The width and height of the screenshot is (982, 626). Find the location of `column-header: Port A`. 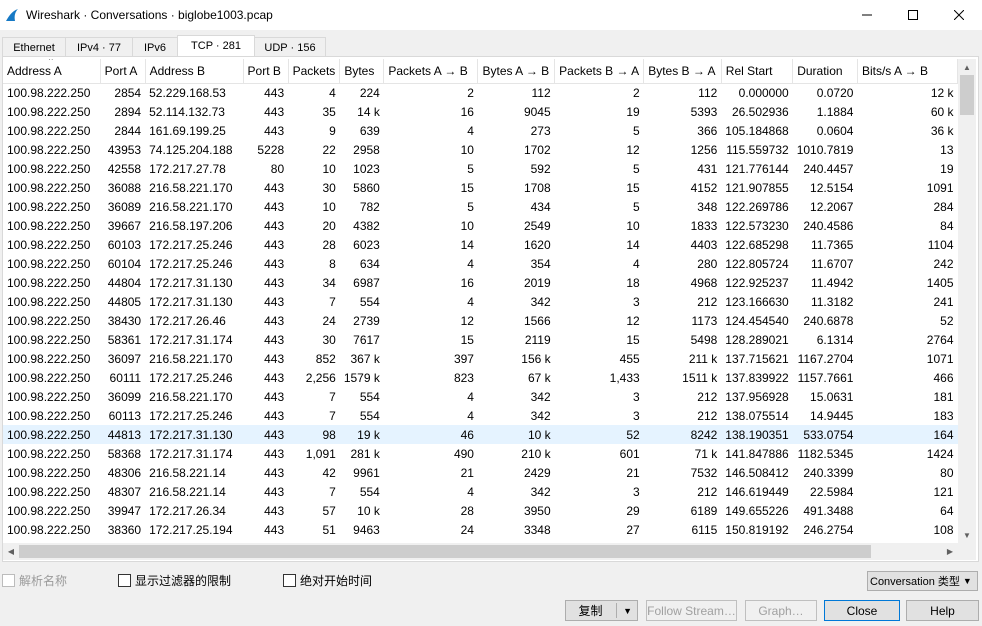

column-header: Port A is located at coordinates (123, 71).